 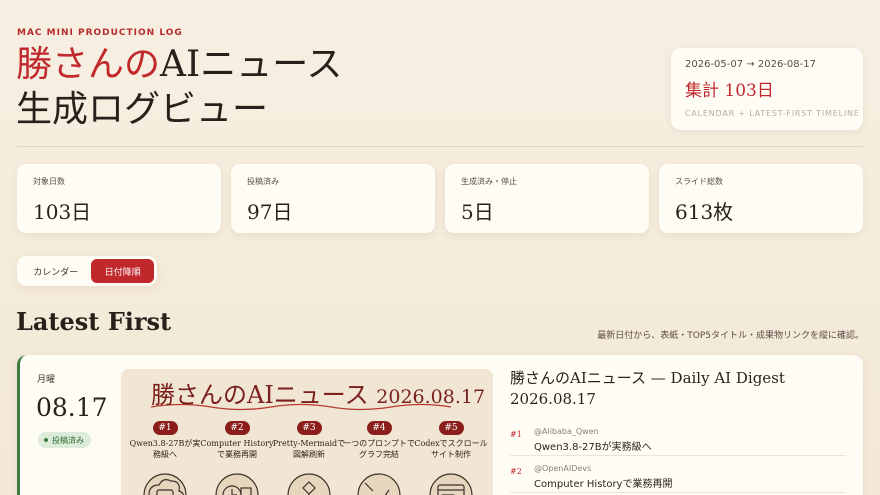 I want to click on stat-value: 103日, so click(x=62, y=212).